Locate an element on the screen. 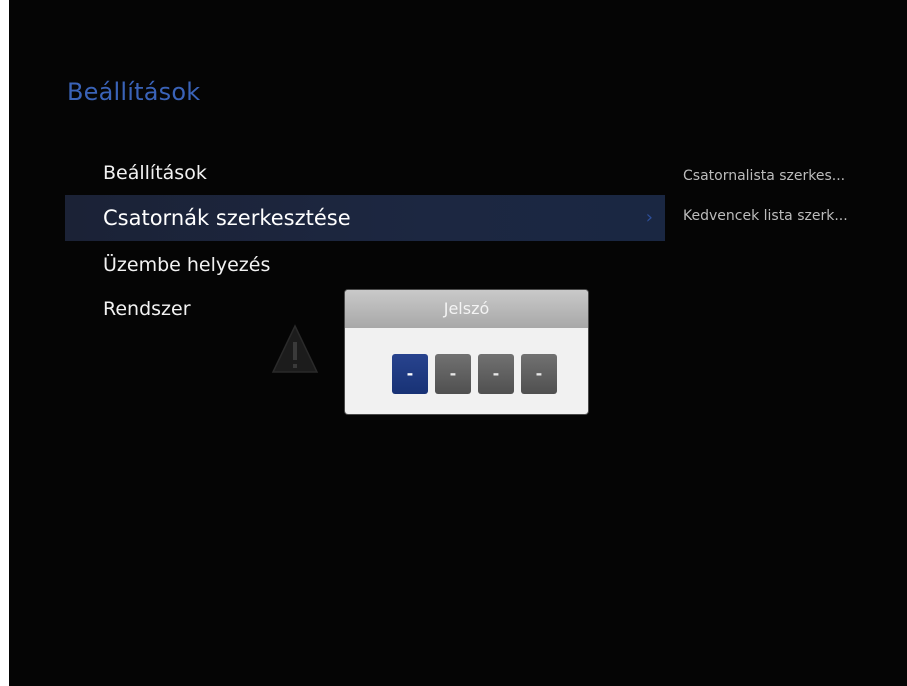 Image resolution: width=907 pixels, height=686 pixels. menu-item-label: Üzembe helyezés is located at coordinates (187, 265).